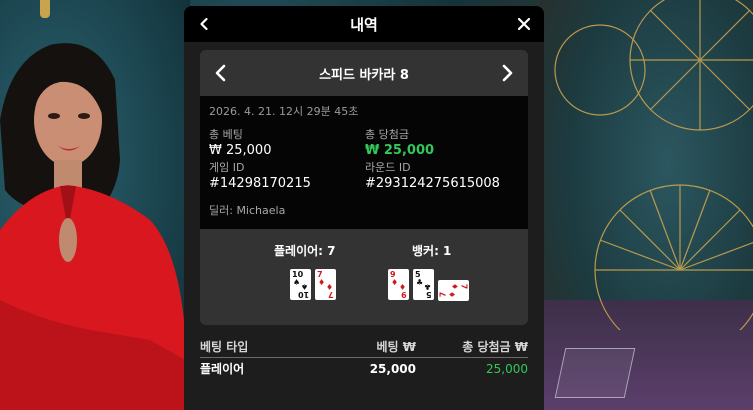 This screenshot has width=753, height=410. I want to click on close-button, so click(524, 24).